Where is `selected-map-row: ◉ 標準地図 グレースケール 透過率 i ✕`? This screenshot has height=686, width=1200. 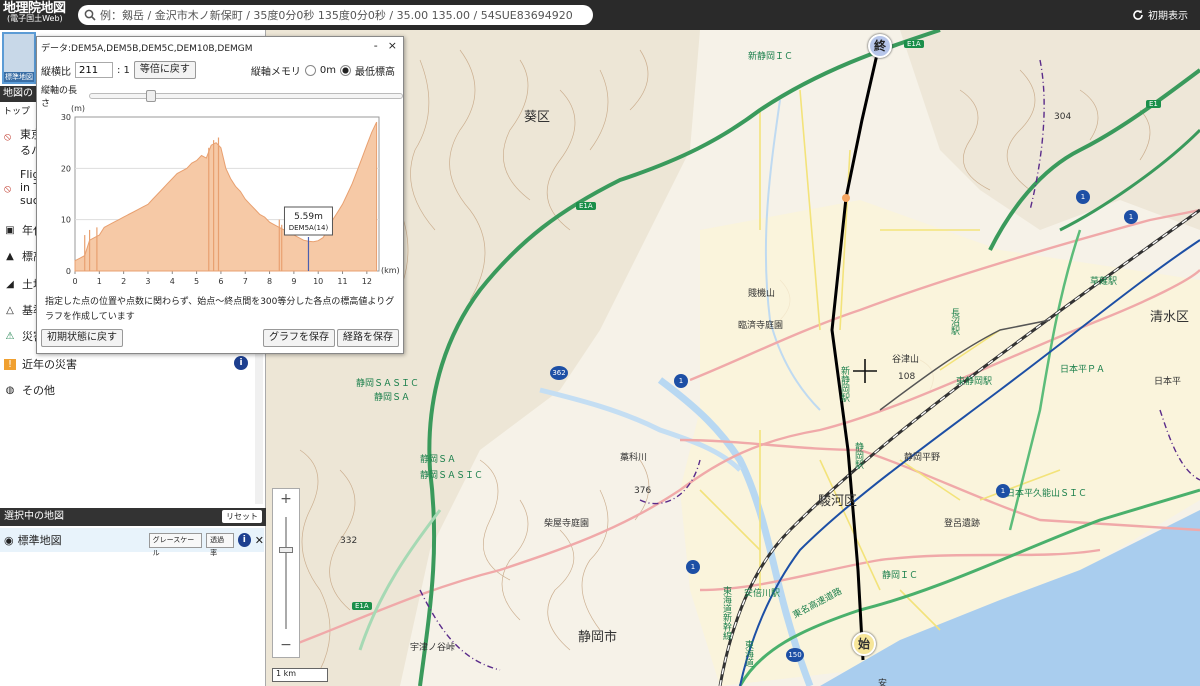
selected-map-row: ◉ 標準地図 グレースケール 透過率 i ✕ is located at coordinates (132, 542).